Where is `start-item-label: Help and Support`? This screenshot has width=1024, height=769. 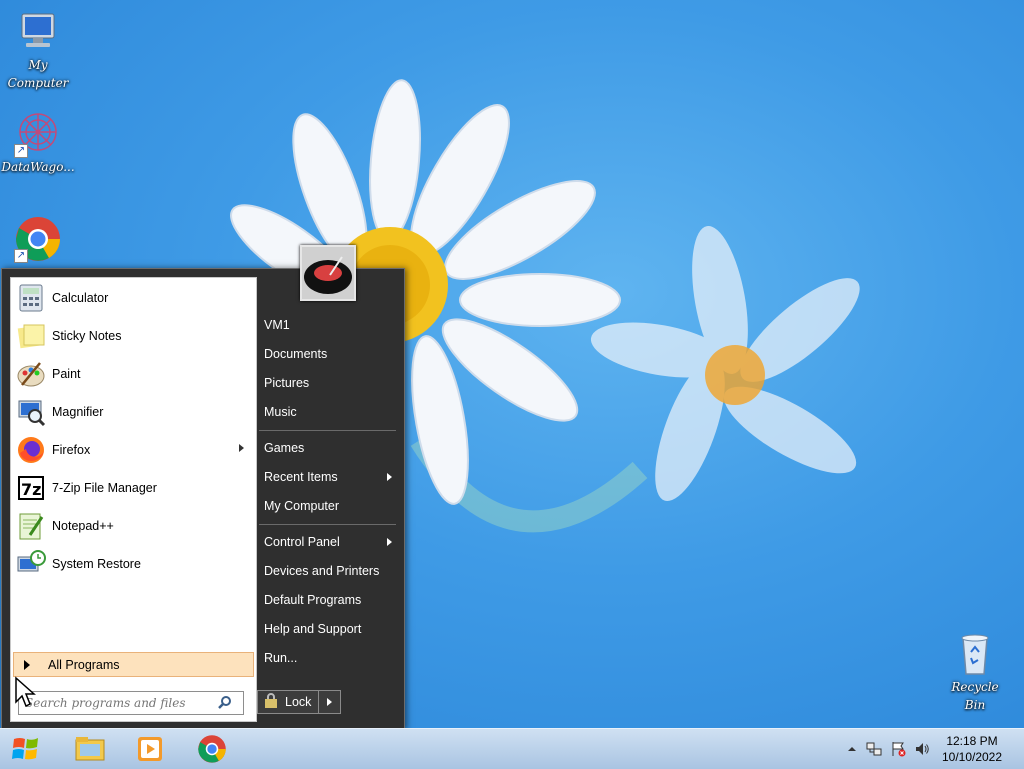 start-item-label: Help and Support is located at coordinates (313, 629).